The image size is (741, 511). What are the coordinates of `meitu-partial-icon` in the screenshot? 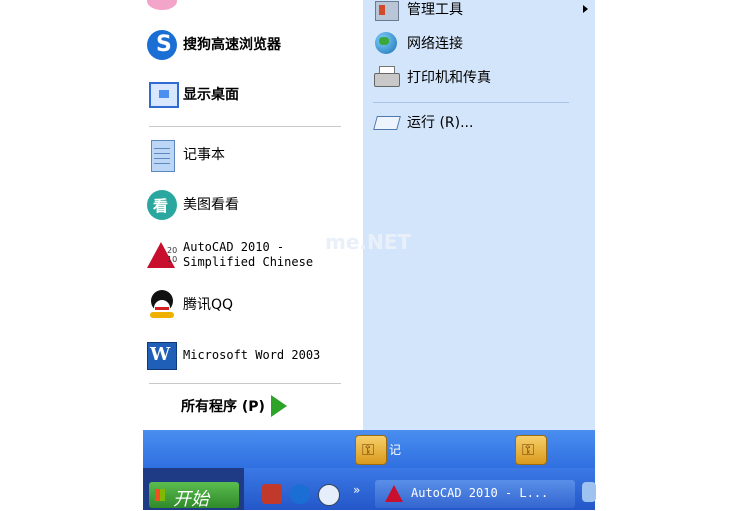 It's located at (162, 5).